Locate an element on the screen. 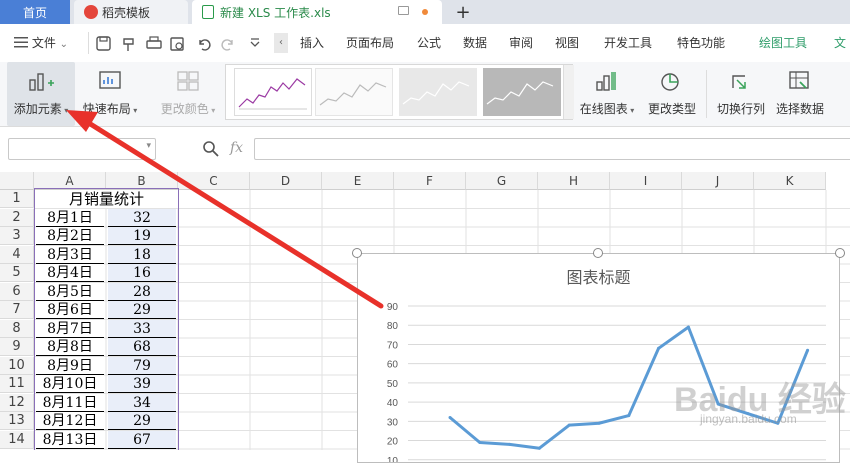 The width and height of the screenshot is (850, 463). add-element-label: 添加元素 is located at coordinates (37, 109).